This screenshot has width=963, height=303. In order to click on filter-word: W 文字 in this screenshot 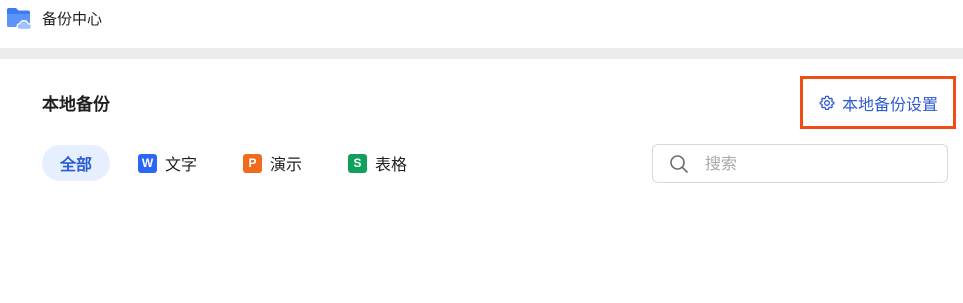, I will do `click(167, 163)`.